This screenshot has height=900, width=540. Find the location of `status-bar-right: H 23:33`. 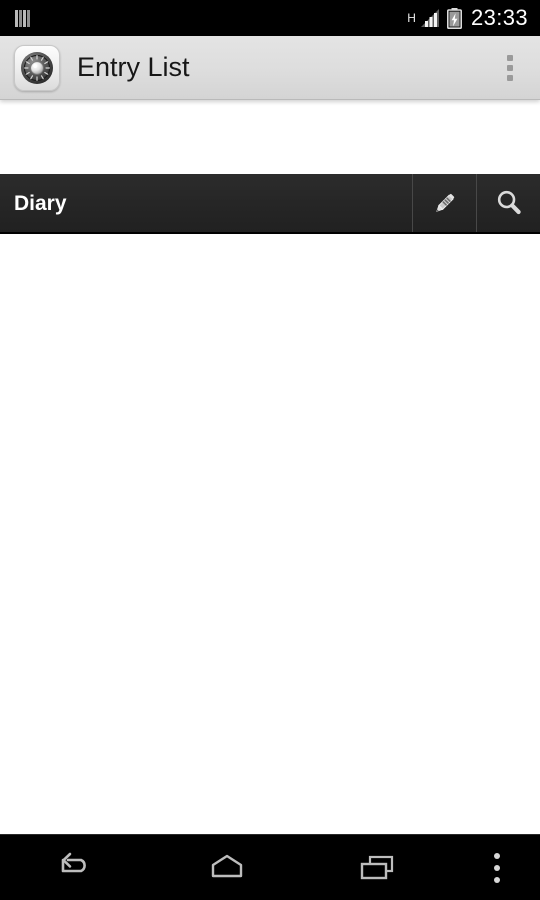

status-bar-right: H 23:33 is located at coordinates (467, 18).